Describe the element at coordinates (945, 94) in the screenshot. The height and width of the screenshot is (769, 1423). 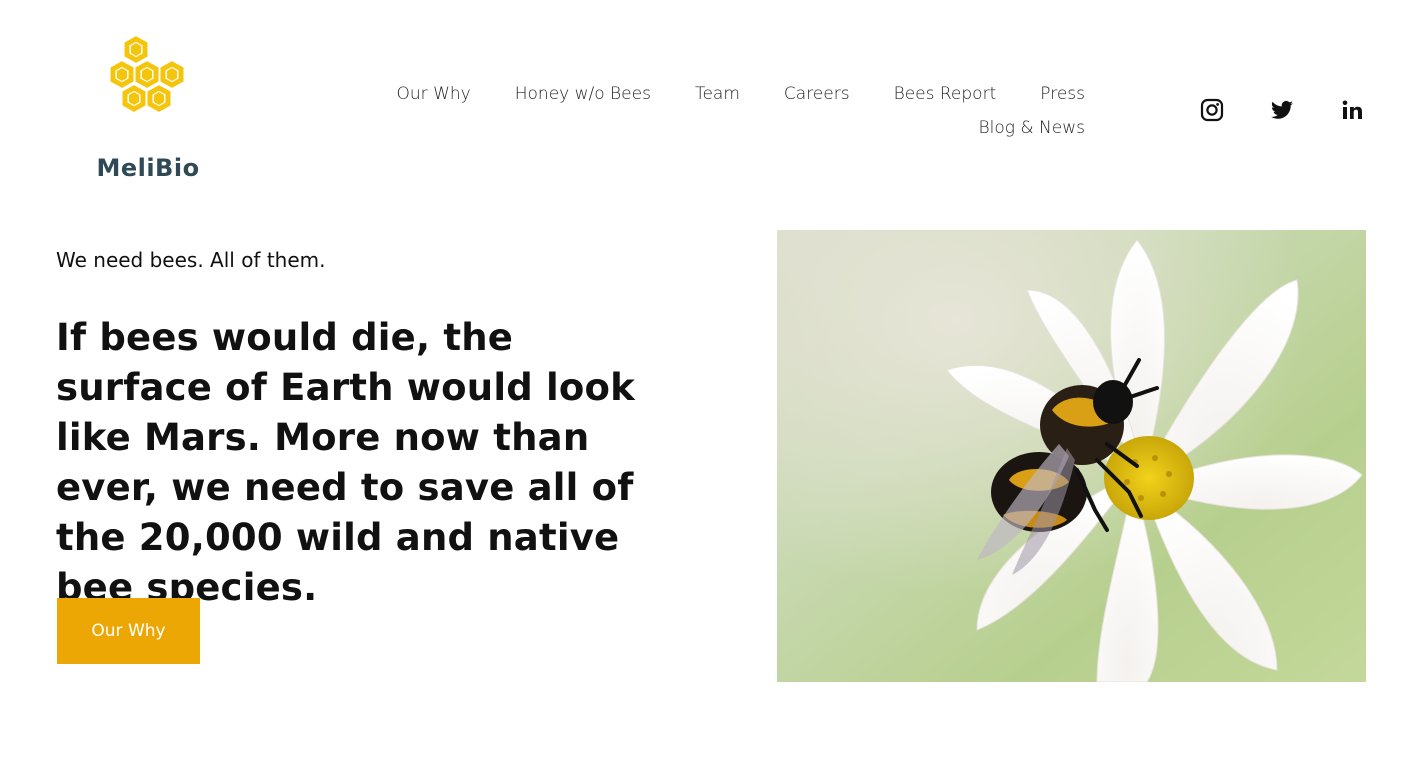
I see `nav-item-bees-report: Bees Report` at that location.